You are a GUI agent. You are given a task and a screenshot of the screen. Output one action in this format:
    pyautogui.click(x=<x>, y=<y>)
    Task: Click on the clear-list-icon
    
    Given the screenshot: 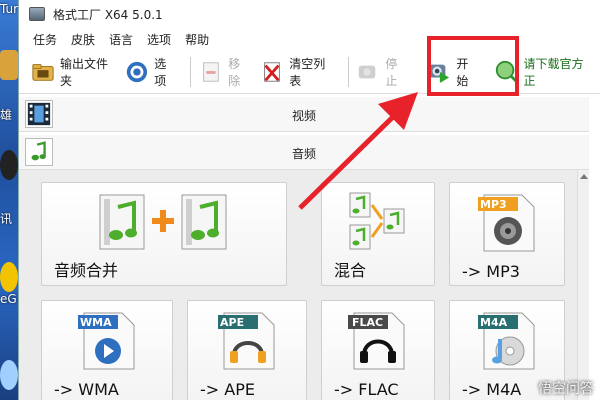 What is the action you would take?
    pyautogui.click(x=272, y=71)
    